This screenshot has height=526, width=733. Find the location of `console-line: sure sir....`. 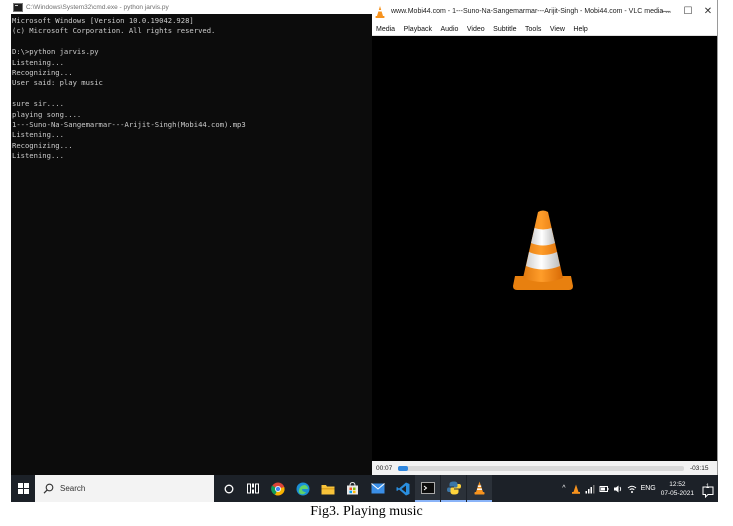

console-line: sure sir.... is located at coordinates (38, 104).